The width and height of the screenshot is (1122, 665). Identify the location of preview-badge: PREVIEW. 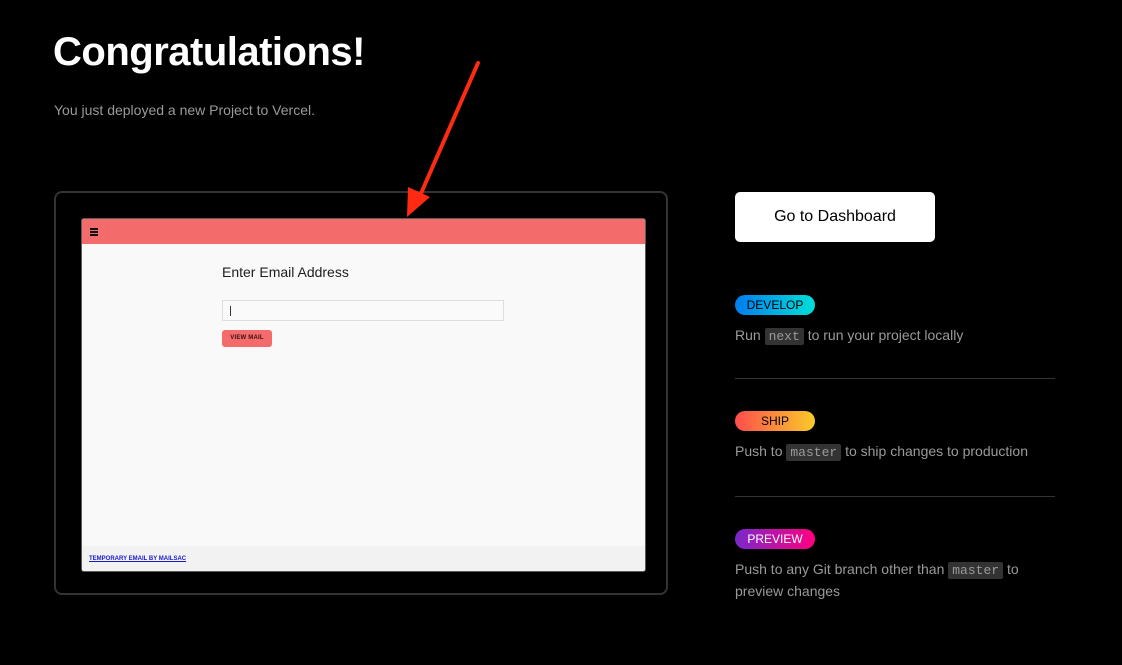
(775, 539).